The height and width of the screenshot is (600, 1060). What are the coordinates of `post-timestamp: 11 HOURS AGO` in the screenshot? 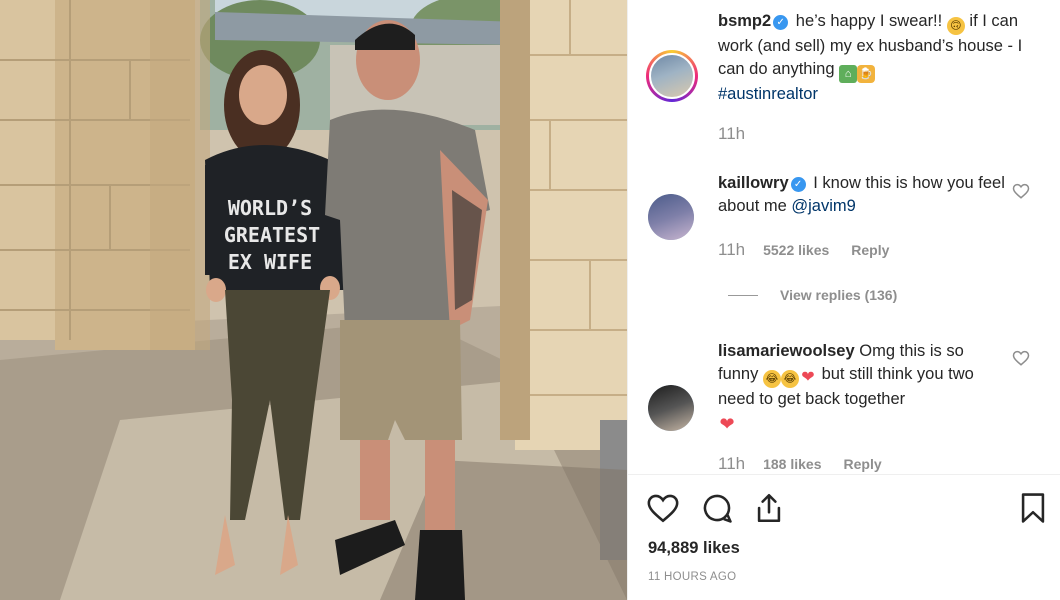 It's located at (692, 577).